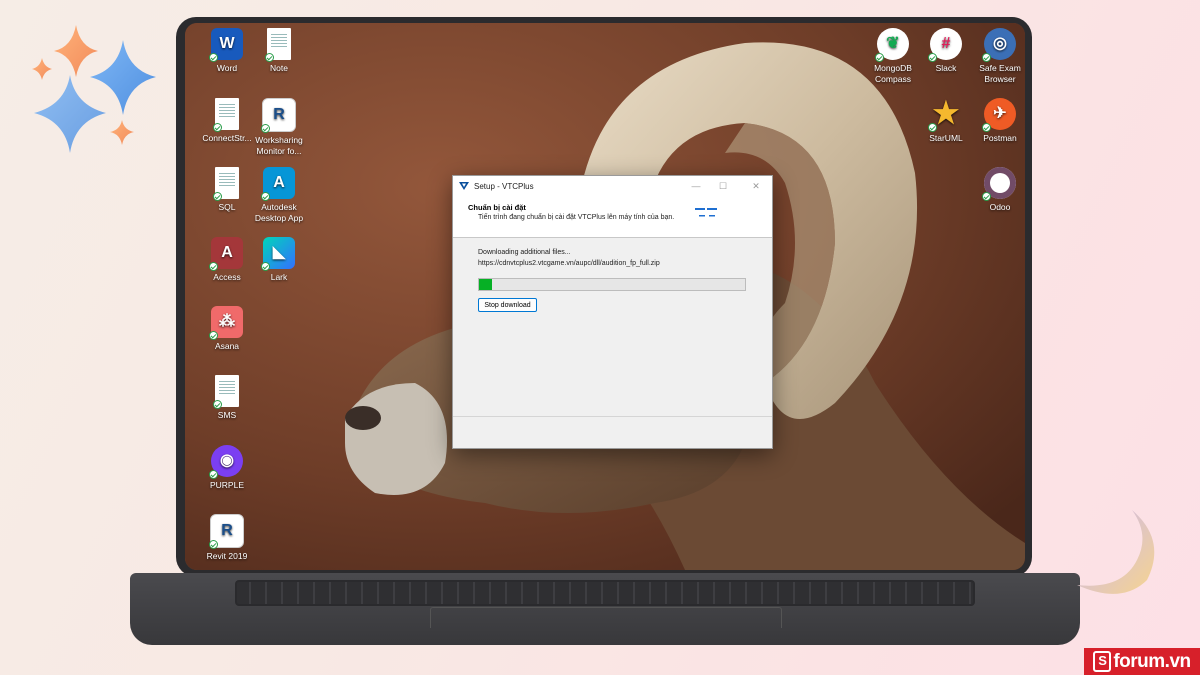  I want to click on desktop-icon-note: Note, so click(279, 51).